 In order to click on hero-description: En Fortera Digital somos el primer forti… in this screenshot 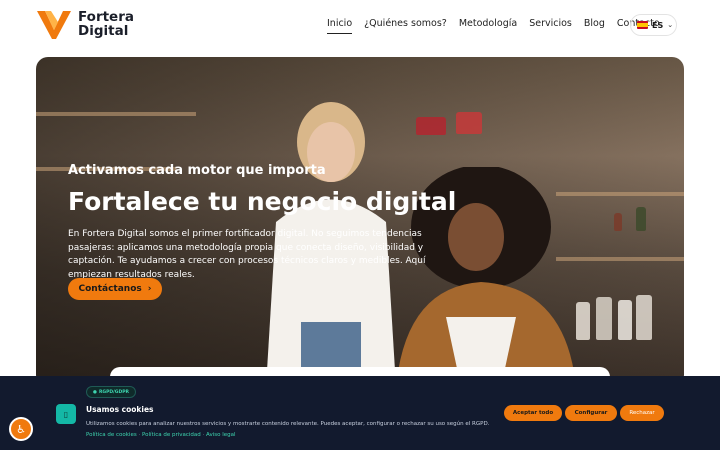, I will do `click(247, 254)`.